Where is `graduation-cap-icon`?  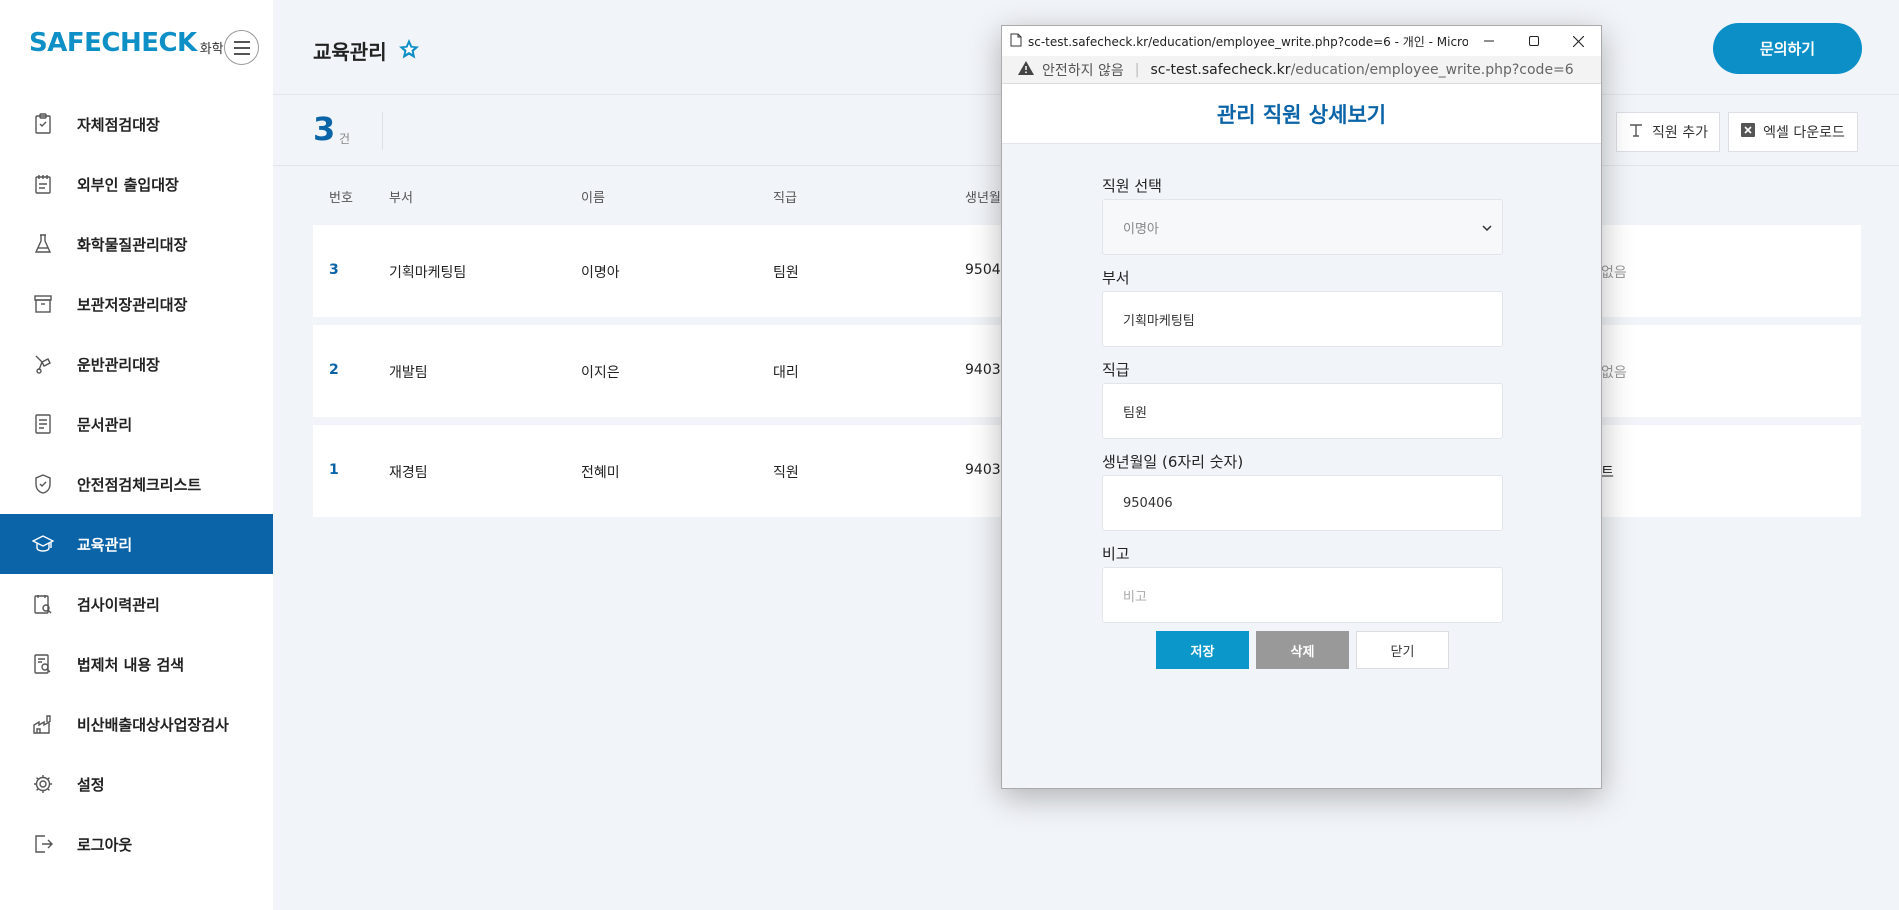 graduation-cap-icon is located at coordinates (43, 544).